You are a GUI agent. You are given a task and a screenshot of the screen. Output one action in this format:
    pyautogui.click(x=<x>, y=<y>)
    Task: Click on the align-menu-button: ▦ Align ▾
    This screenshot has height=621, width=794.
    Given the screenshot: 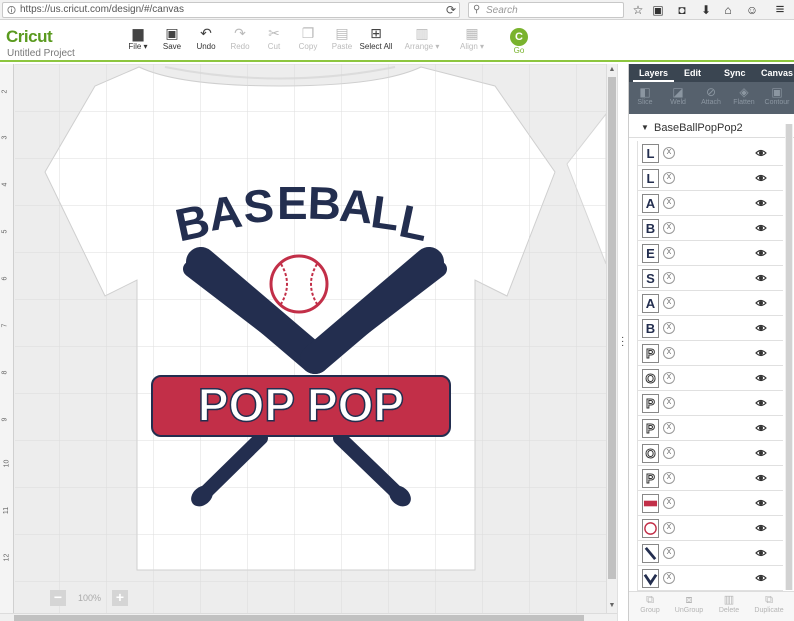 What is the action you would take?
    pyautogui.click(x=472, y=38)
    